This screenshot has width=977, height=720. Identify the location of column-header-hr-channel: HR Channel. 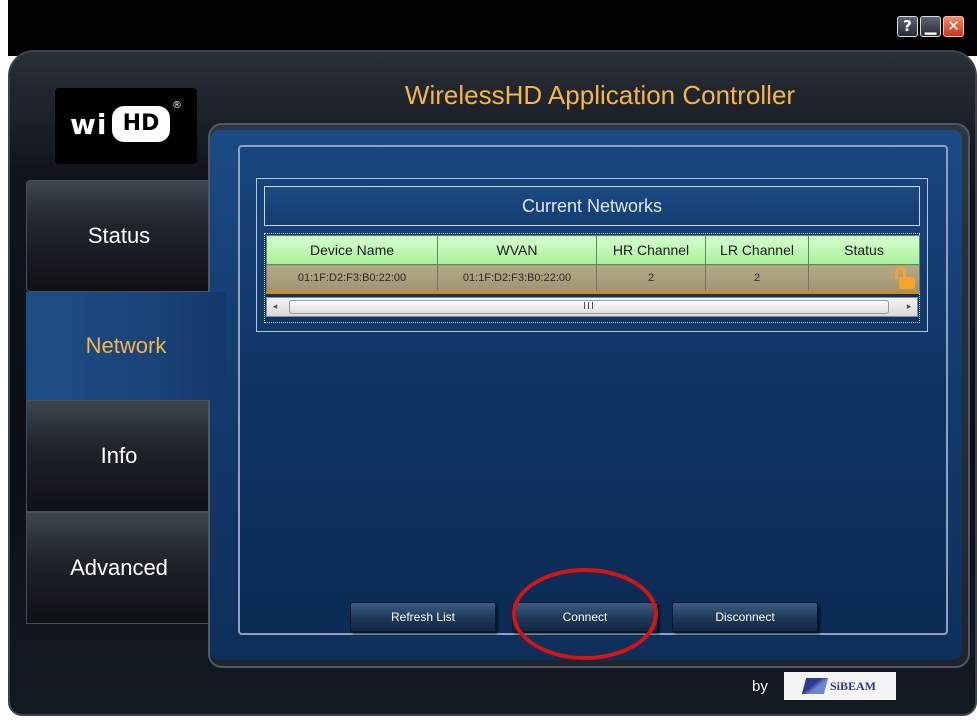
(651, 250).